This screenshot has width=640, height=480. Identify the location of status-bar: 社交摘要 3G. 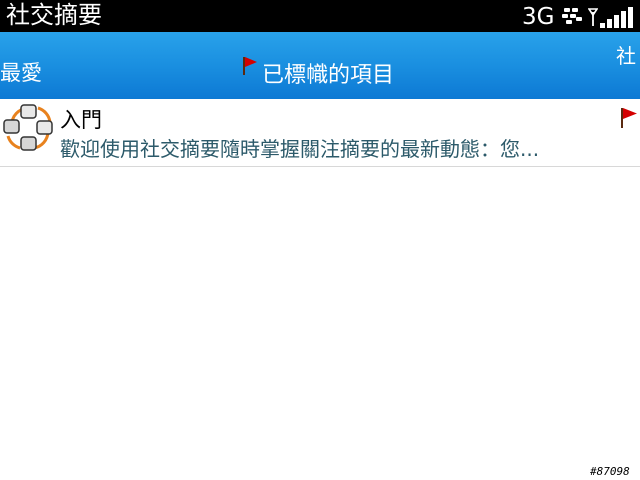
(320, 16).